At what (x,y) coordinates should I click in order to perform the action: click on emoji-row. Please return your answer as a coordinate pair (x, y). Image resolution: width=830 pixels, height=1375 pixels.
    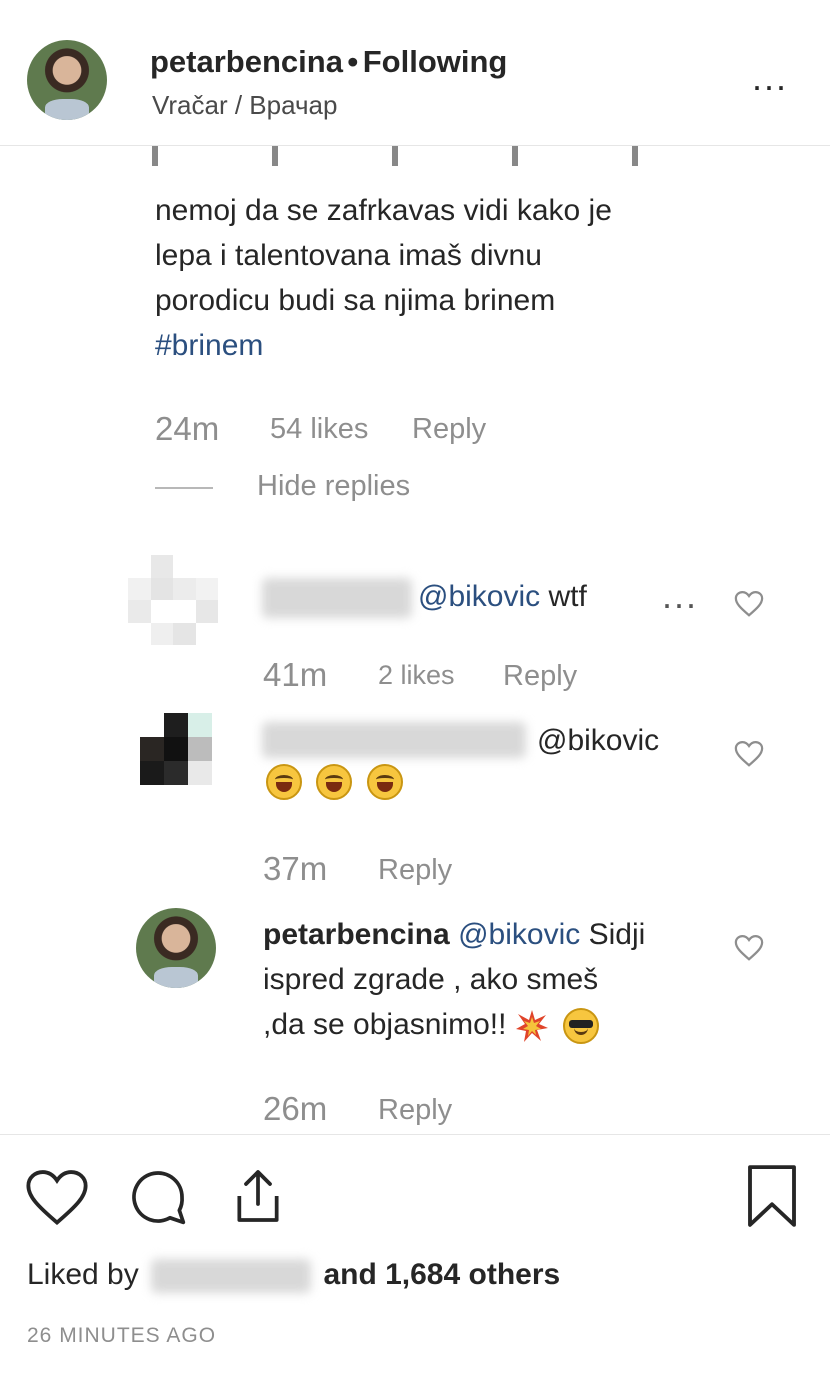
    Looking at the image, I should click on (334, 782).